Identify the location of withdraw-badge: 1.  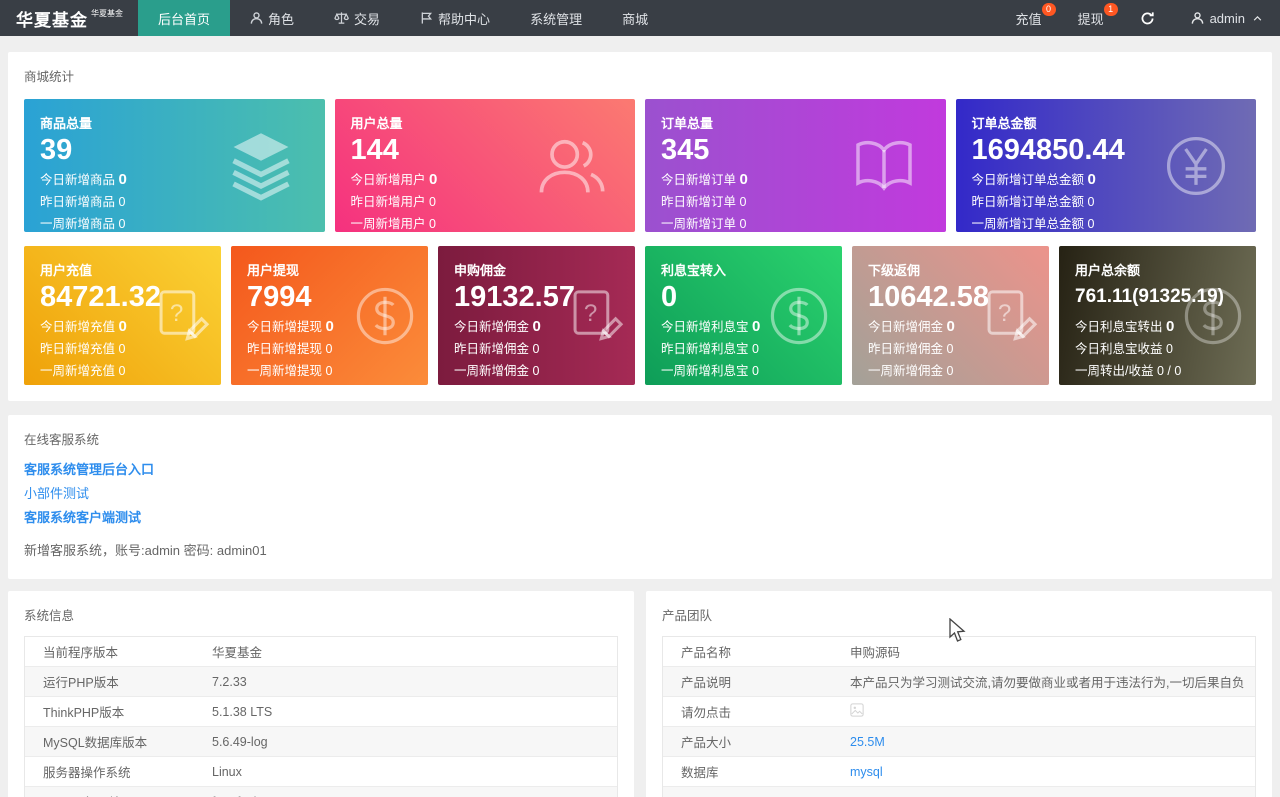
(1110, 9).